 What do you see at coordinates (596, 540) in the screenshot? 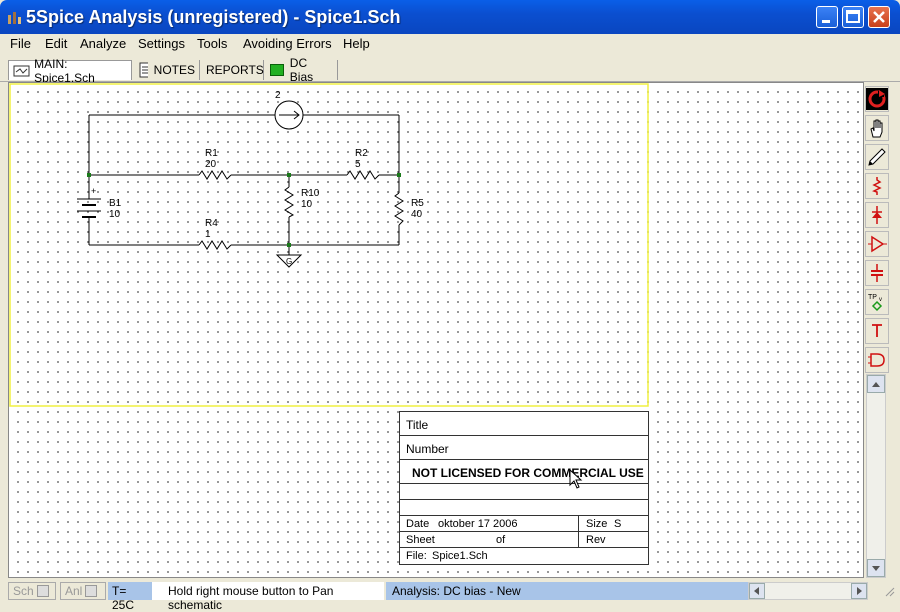
I see `tb-rev-label: Rev` at bounding box center [596, 540].